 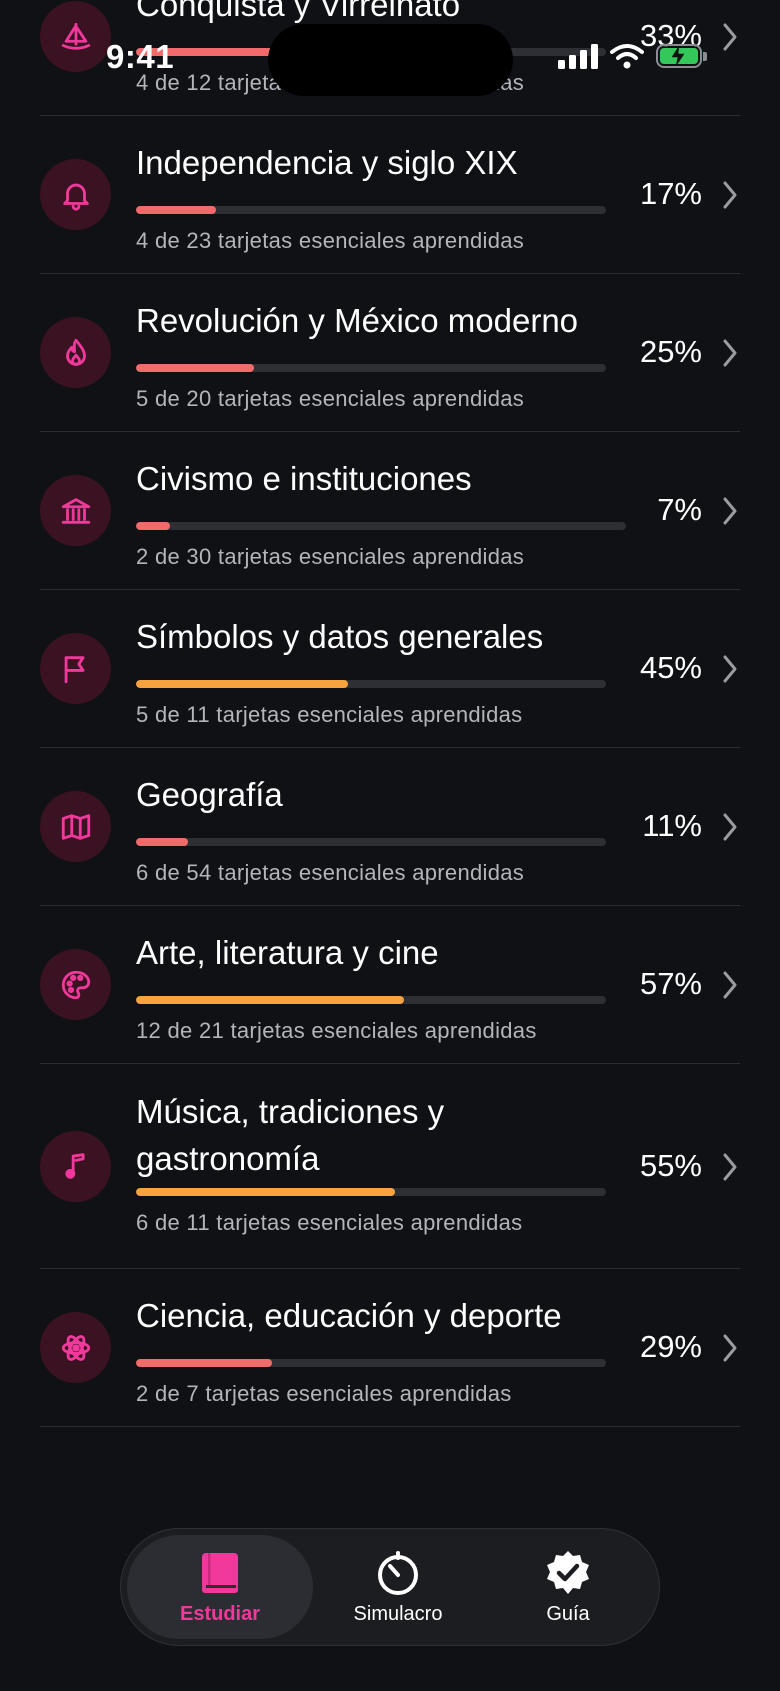 I want to click on topic-subtitle: 12 de 21 tarjetas esenciales aprendidas, so click(x=336, y=1030).